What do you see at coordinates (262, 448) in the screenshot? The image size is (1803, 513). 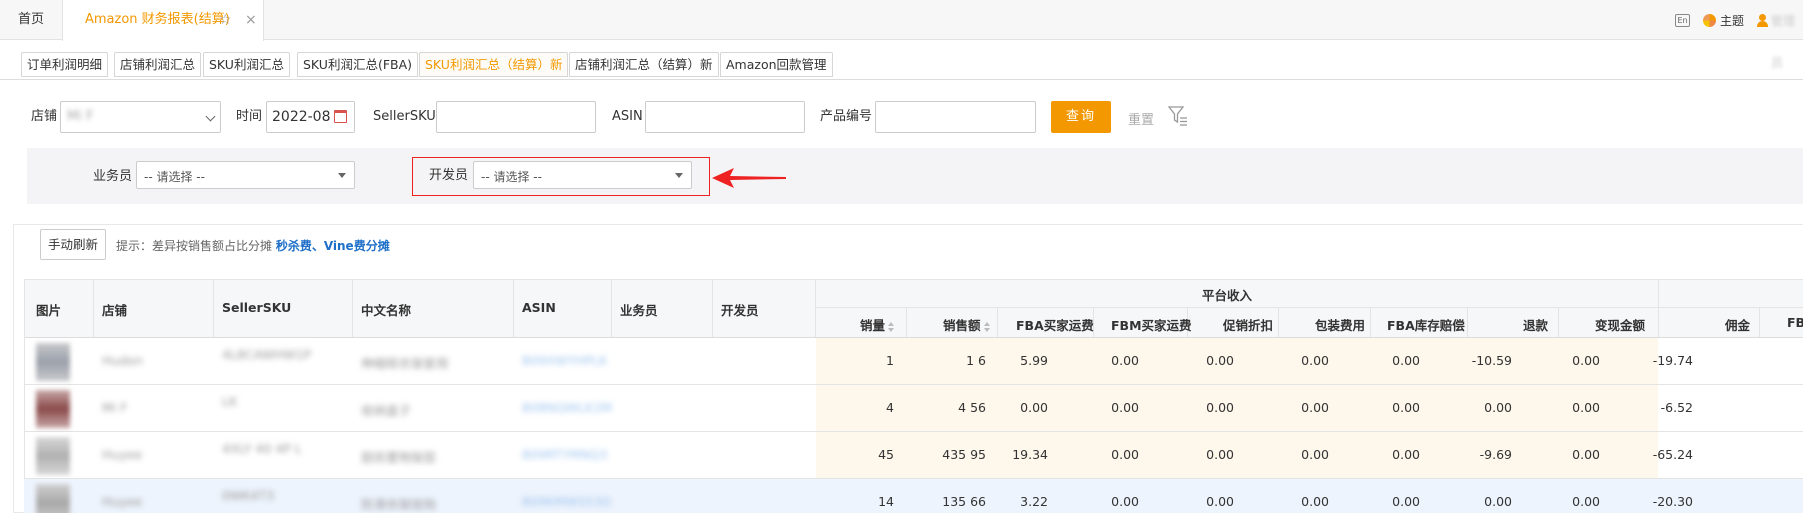 I see `cell-sellersku: 4XLY 40 4P L` at bounding box center [262, 448].